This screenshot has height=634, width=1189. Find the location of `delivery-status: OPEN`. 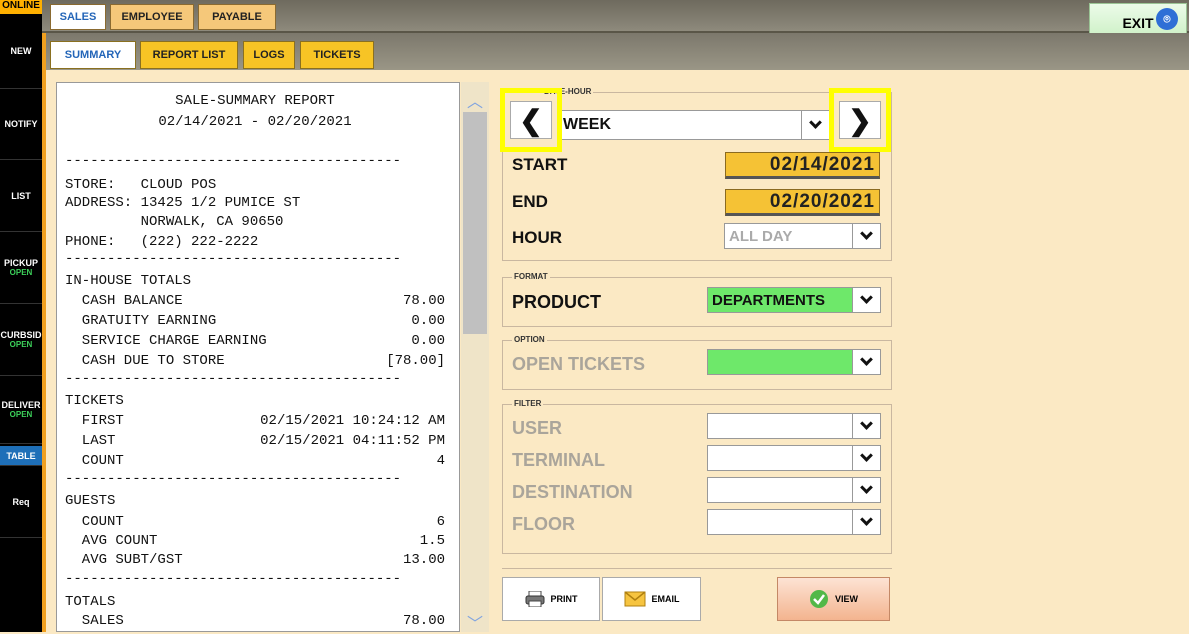

delivery-status: OPEN is located at coordinates (21, 414).